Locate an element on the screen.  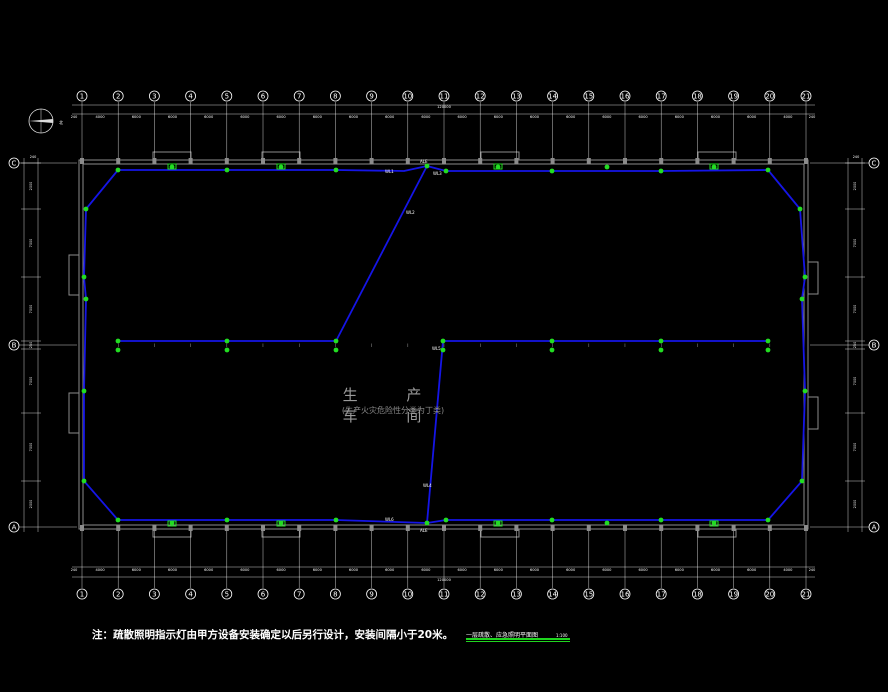
panel-label: ALE is located at coordinates (424, 161).